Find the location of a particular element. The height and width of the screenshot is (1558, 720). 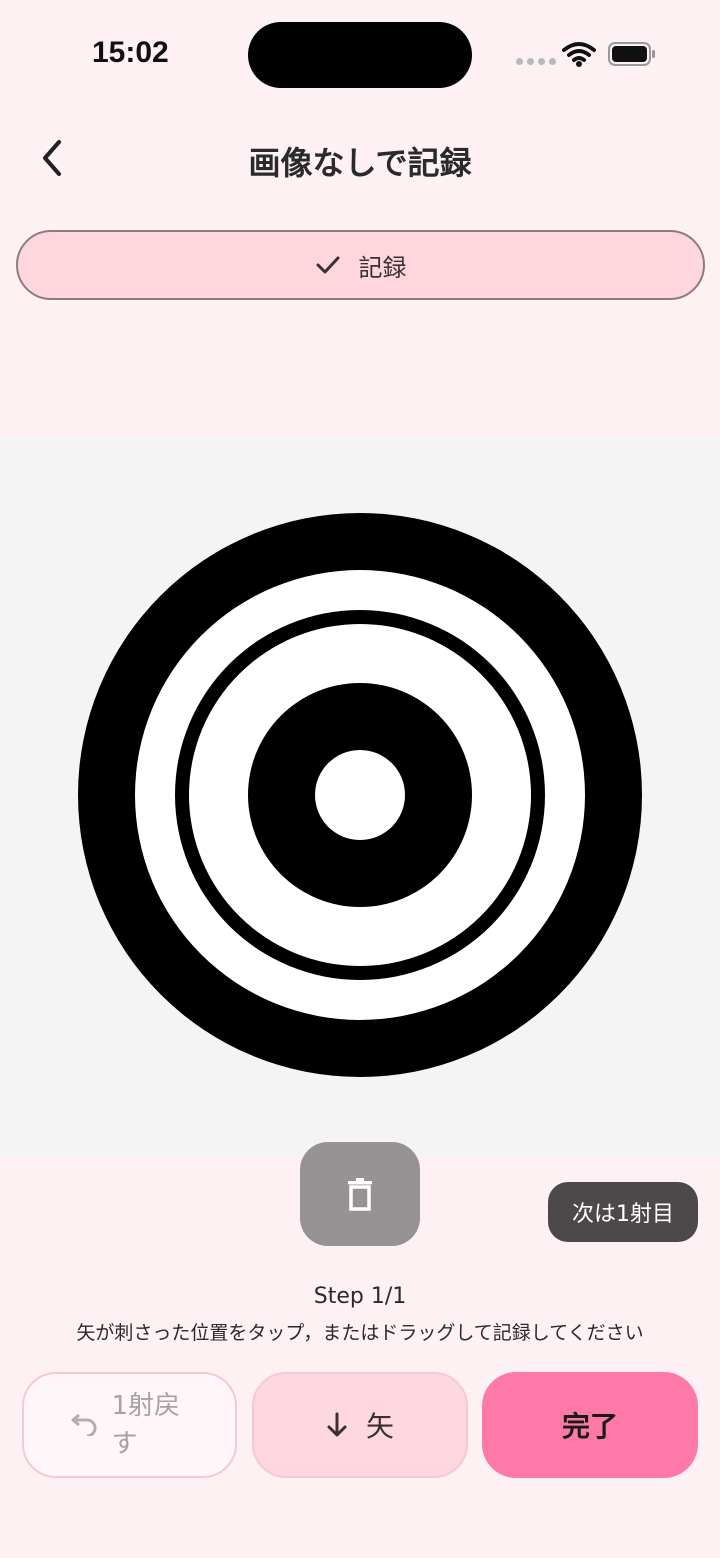

record-button-label: 記録 is located at coordinates (382, 267).